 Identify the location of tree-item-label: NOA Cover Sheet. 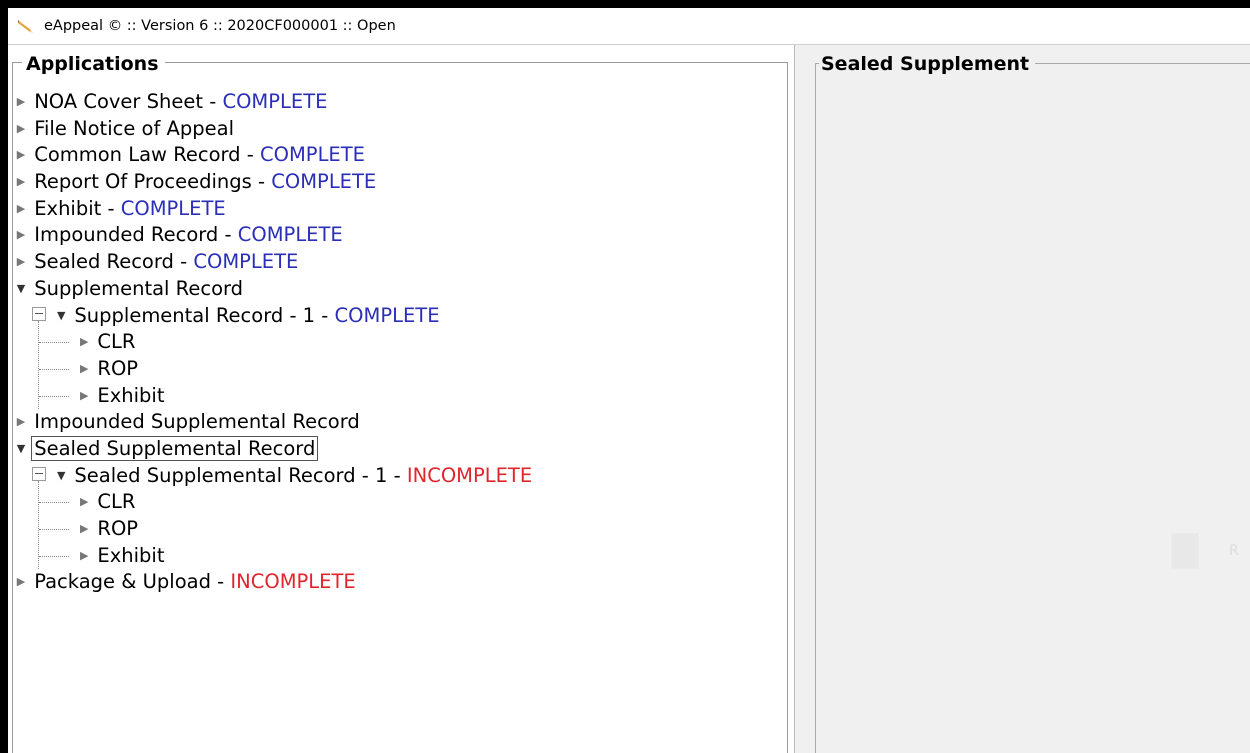
(119, 101).